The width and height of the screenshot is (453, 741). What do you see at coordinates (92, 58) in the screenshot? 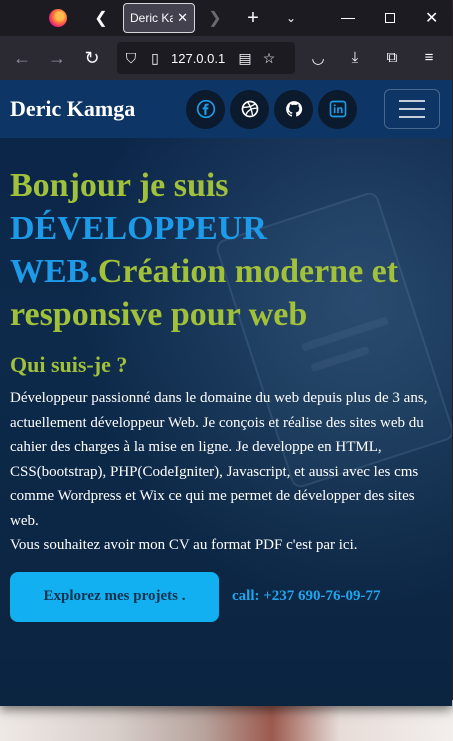
I see `reload-icon: ↻` at bounding box center [92, 58].